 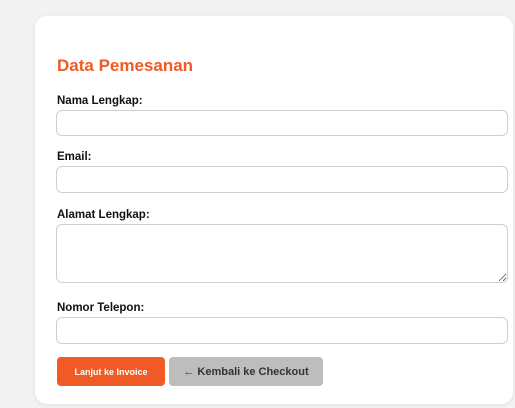 I want to click on nama-label: Nama Lengkap:, so click(x=100, y=101).